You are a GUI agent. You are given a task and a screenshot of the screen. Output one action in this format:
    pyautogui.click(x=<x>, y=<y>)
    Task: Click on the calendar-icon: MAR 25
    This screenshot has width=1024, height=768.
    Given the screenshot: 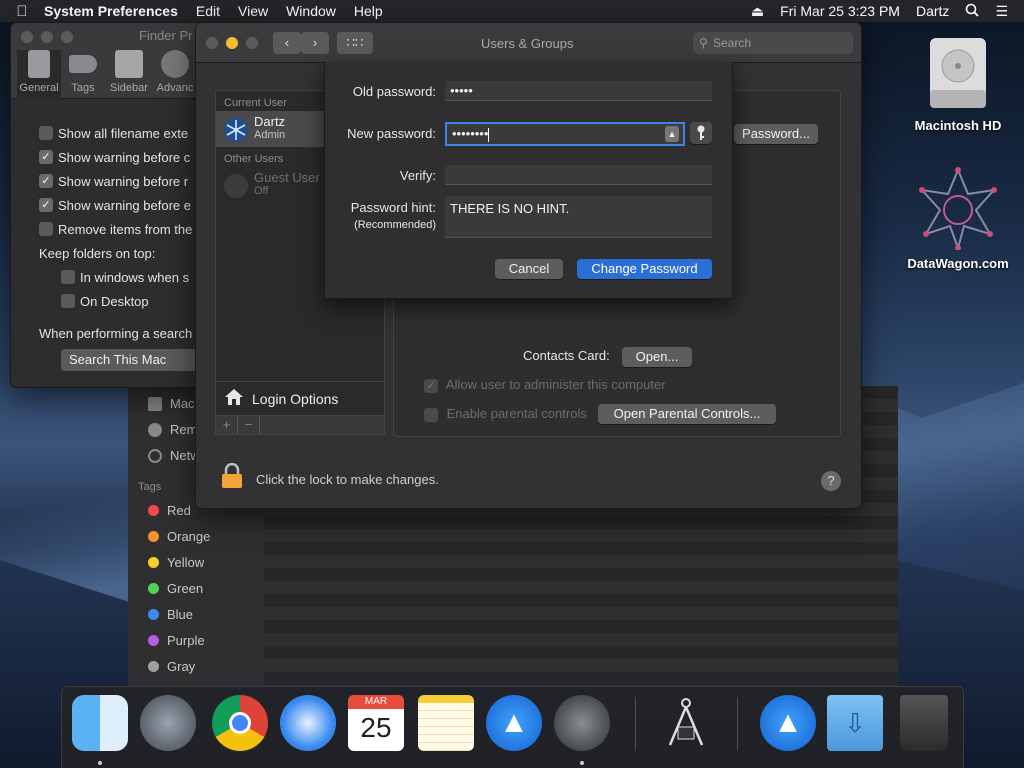 What is the action you would take?
    pyautogui.click(x=376, y=723)
    